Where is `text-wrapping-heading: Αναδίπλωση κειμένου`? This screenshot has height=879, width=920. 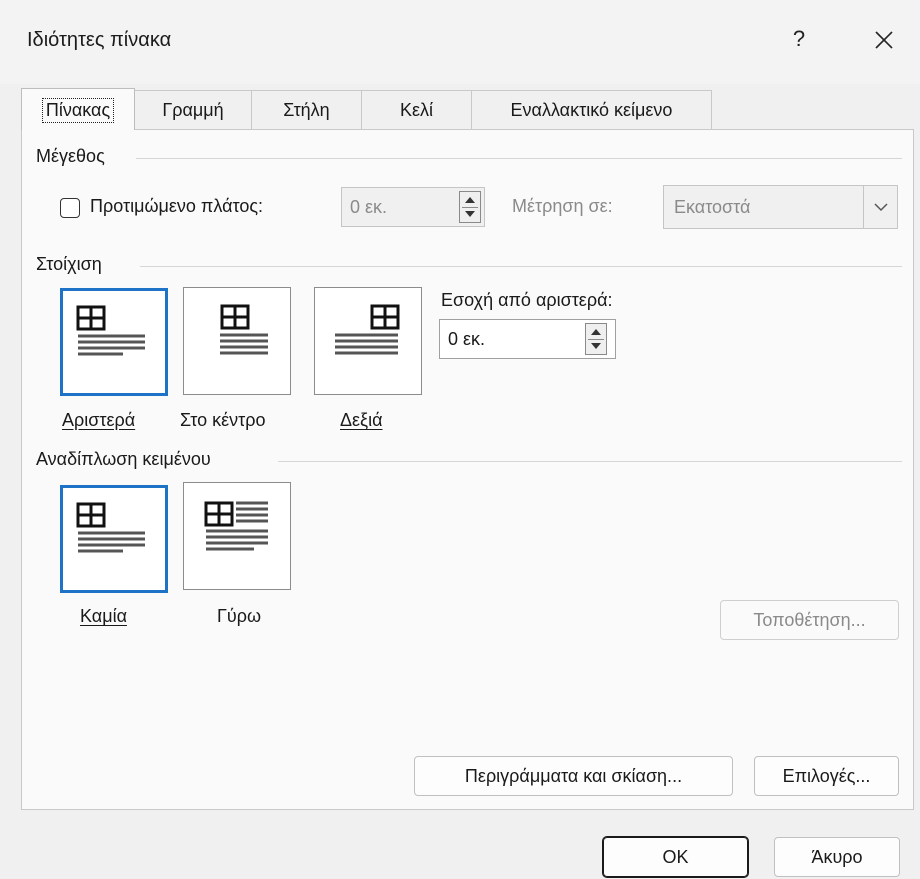 text-wrapping-heading: Αναδίπλωση κειμένου is located at coordinates (123, 459).